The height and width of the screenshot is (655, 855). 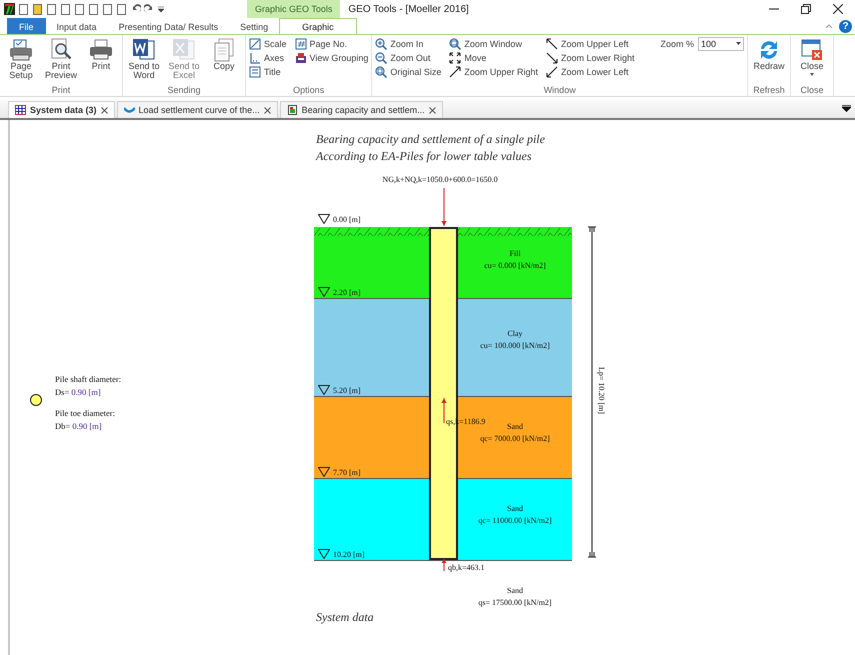 I want to click on curve-icon, so click(x=129, y=110).